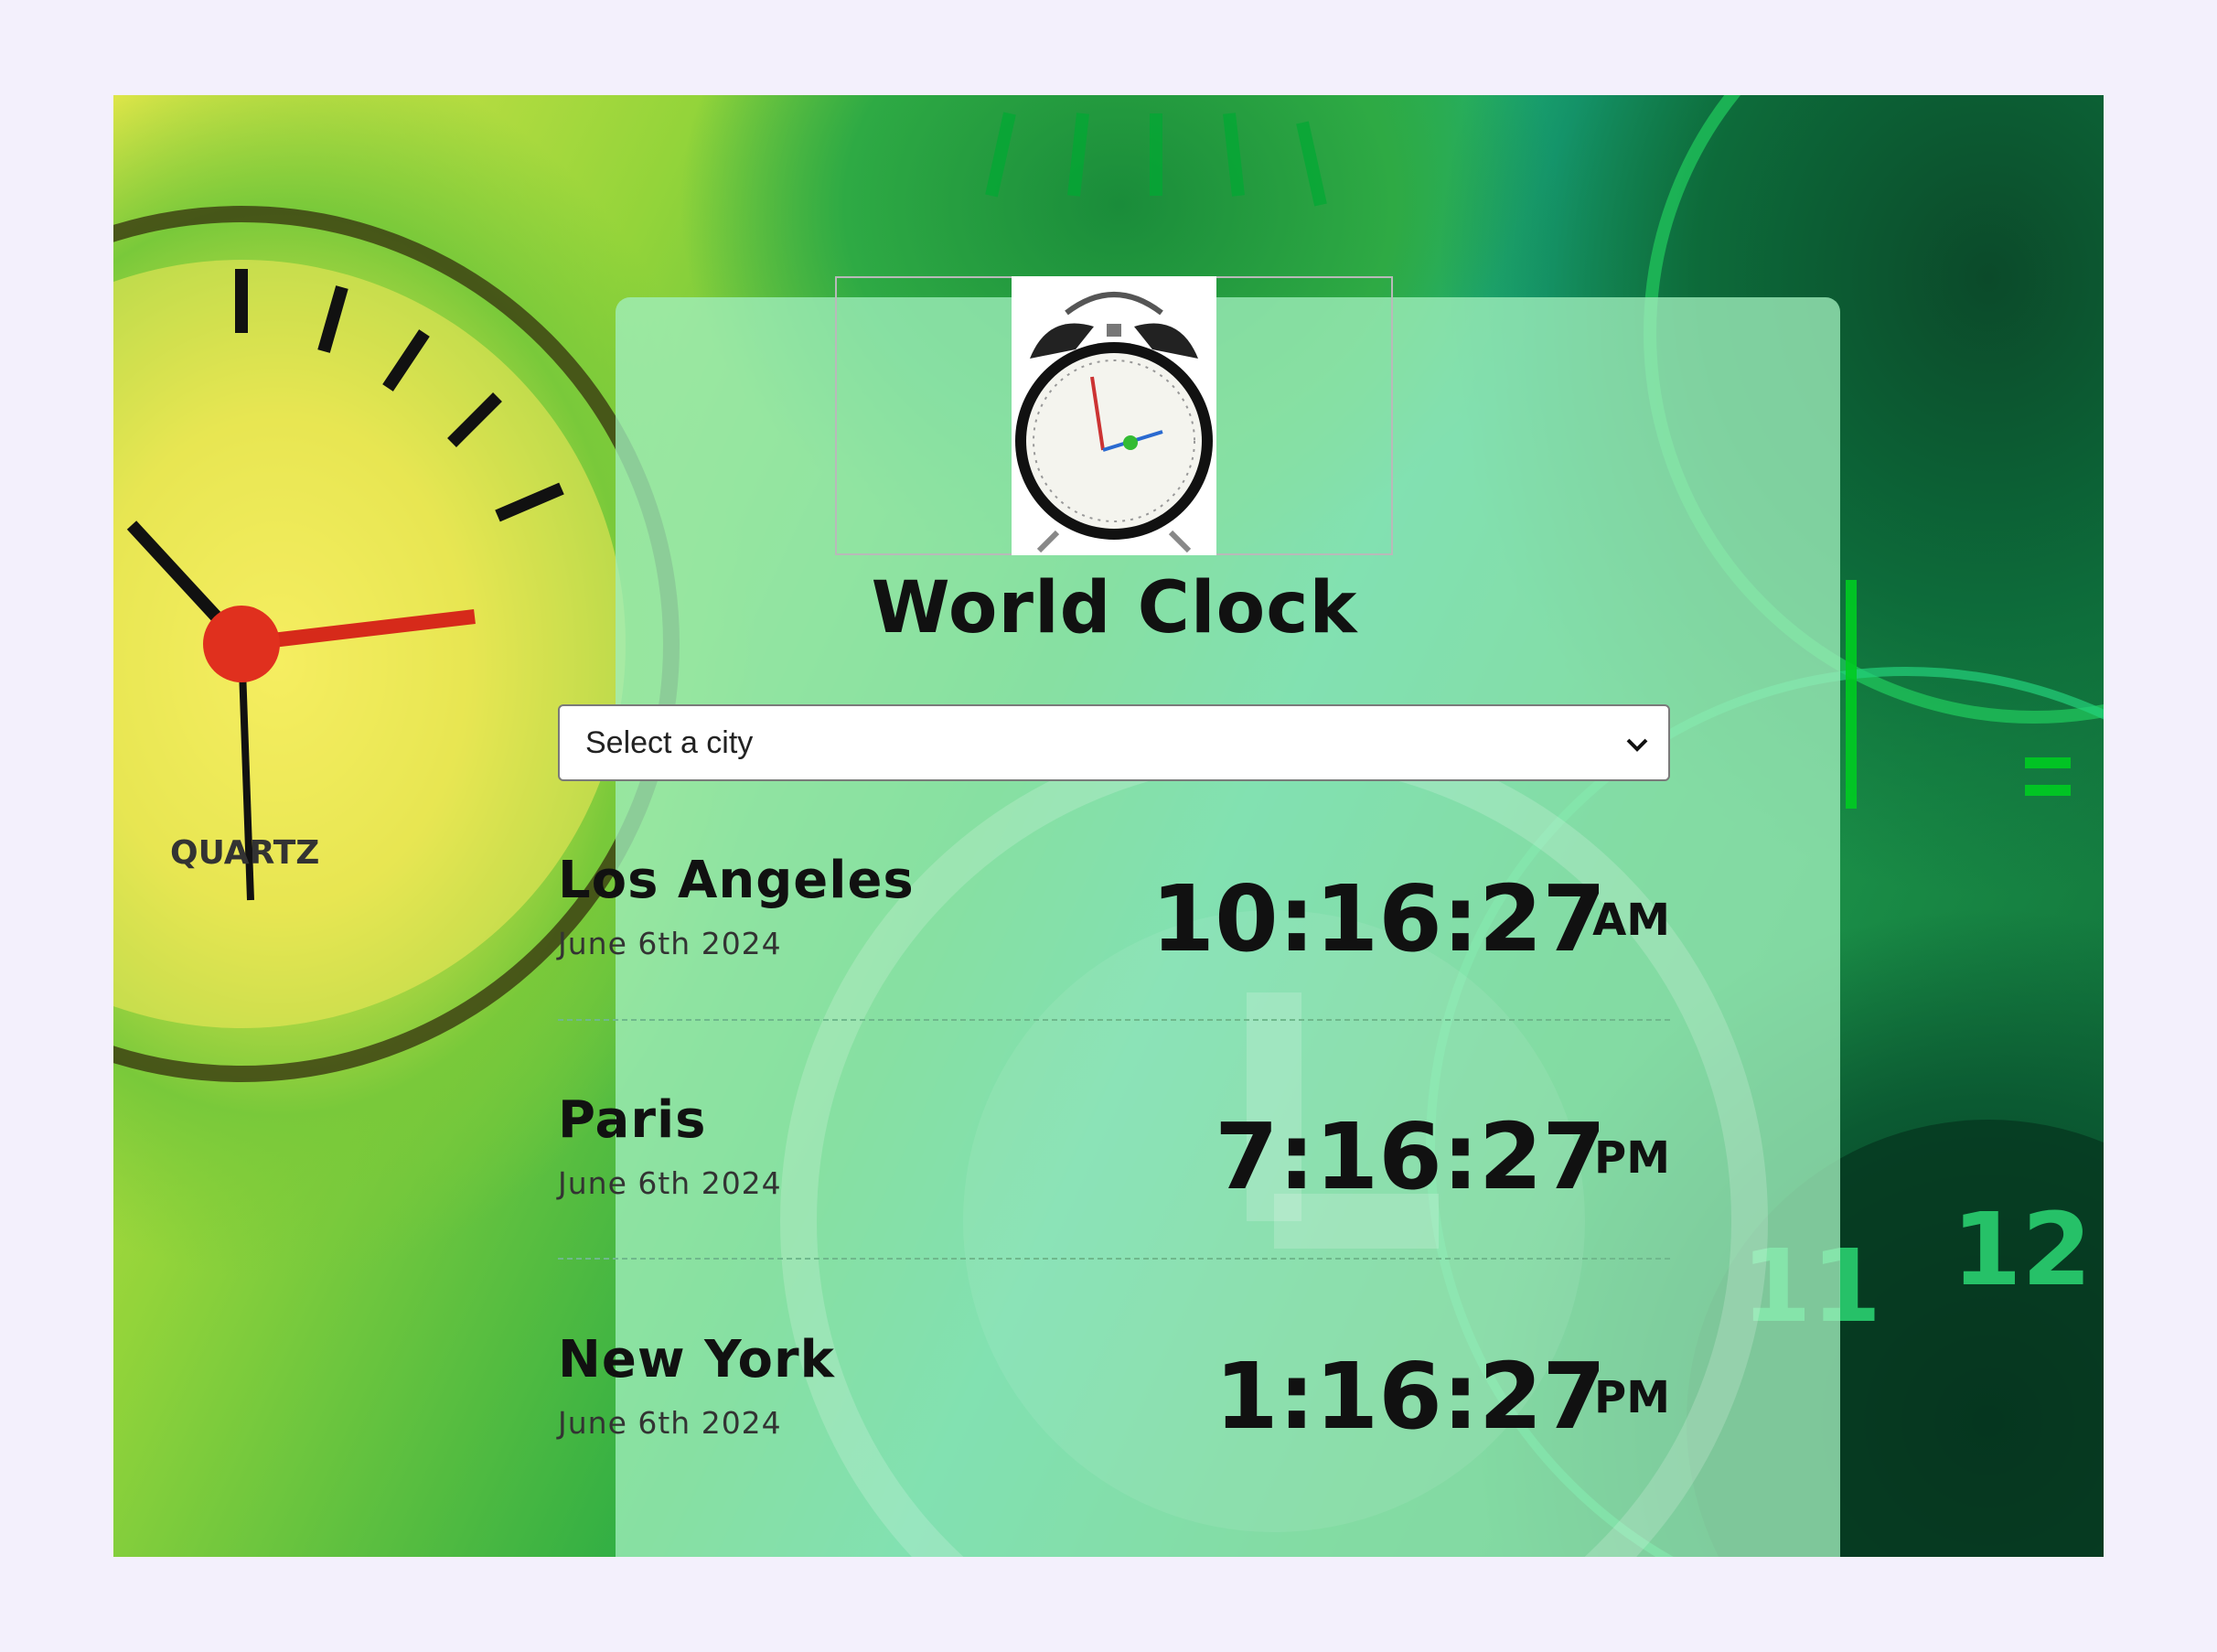  Describe the element at coordinates (2022, 1249) in the screenshot. I see `svg-text: 12` at that location.